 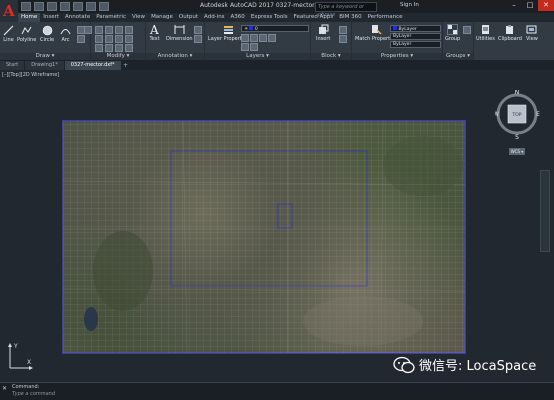 What do you see at coordinates (331, 56) in the screenshot?
I see `block-panel-label: Block ▾` at bounding box center [331, 56].